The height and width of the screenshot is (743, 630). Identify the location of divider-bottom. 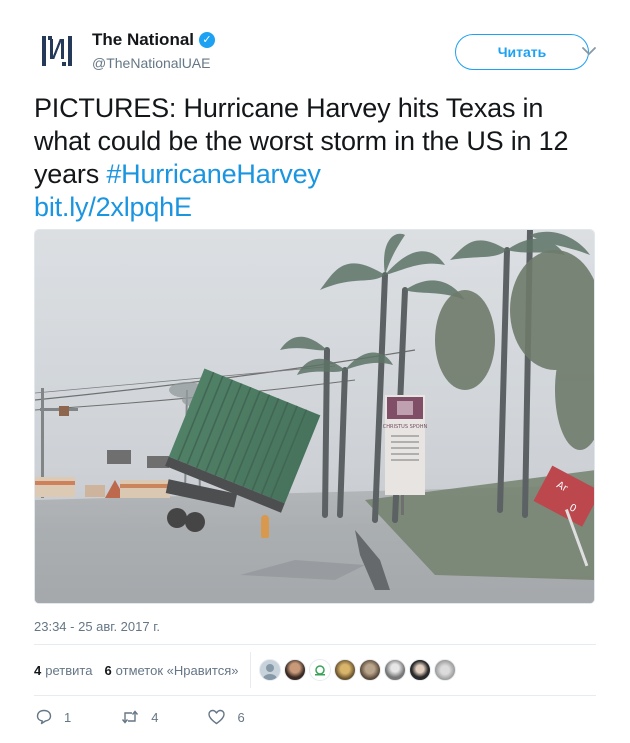
(315, 695).